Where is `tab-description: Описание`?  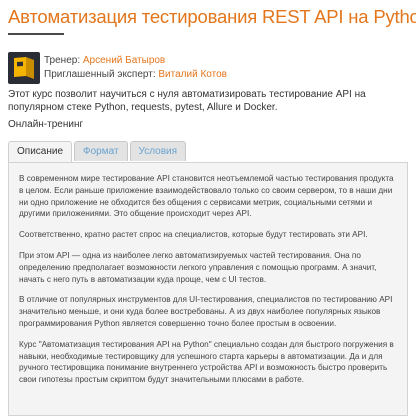 tab-description: Описание is located at coordinates (40, 152).